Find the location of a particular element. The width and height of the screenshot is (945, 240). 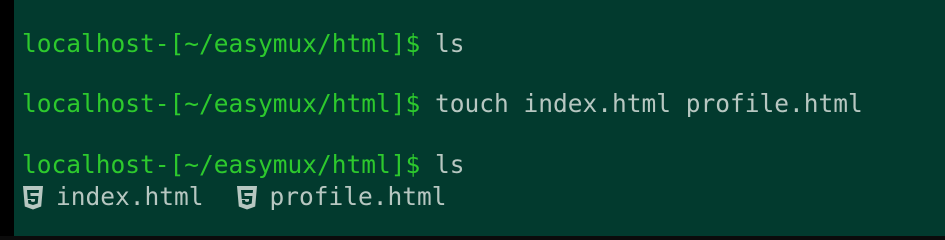

file-entry: index.html is located at coordinates (113, 197).